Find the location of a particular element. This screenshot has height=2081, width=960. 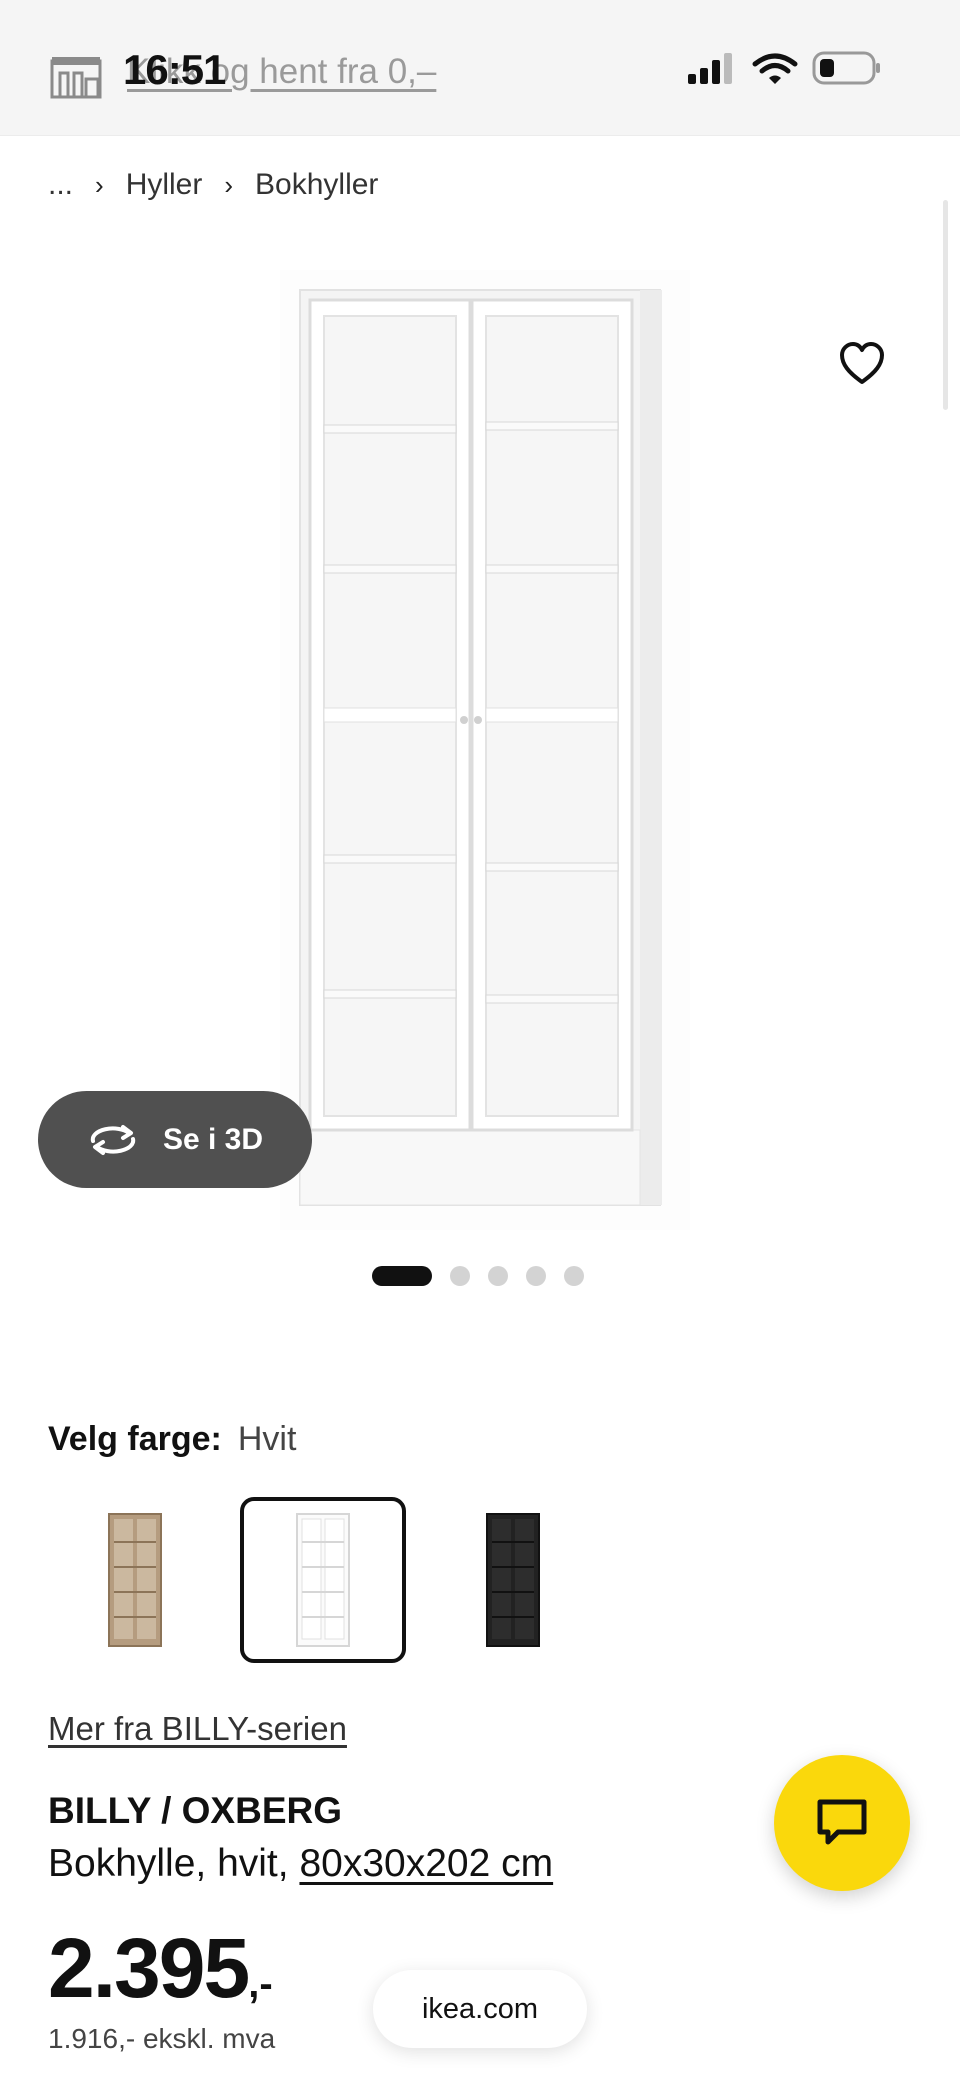

color-swatch-black is located at coordinates (513, 1580).